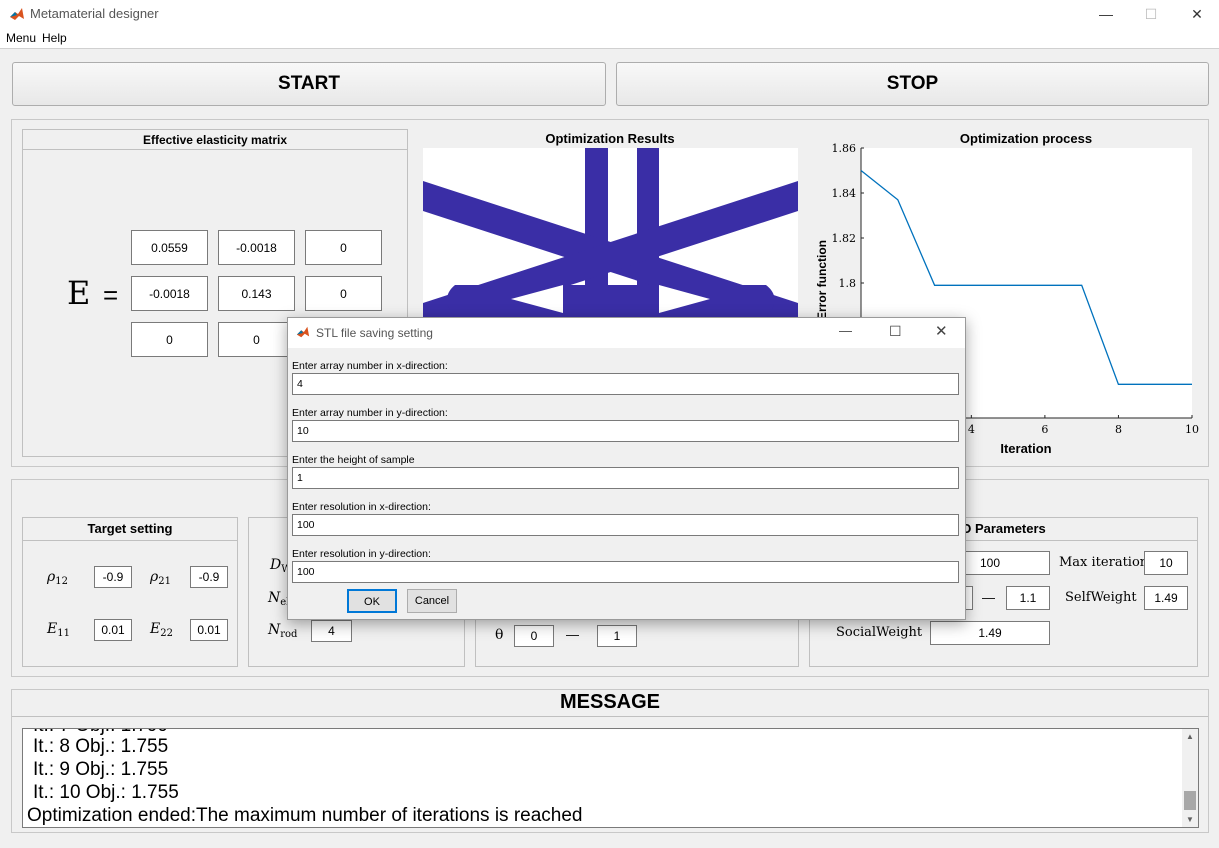  I want to click on resolution-y-input: 100, so click(625, 572).